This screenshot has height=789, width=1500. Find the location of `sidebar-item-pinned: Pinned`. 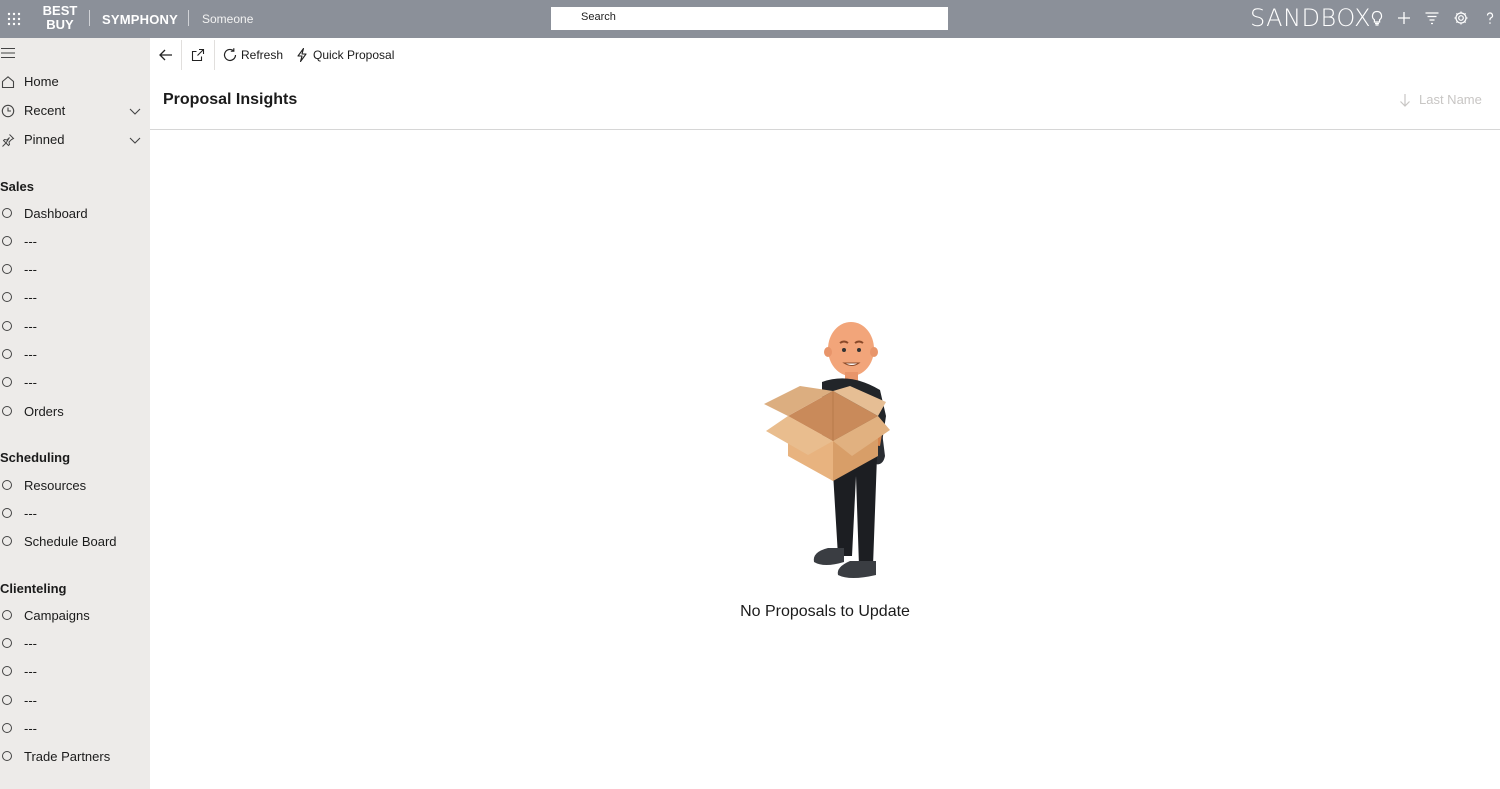

sidebar-item-pinned: Pinned is located at coordinates (75, 140).